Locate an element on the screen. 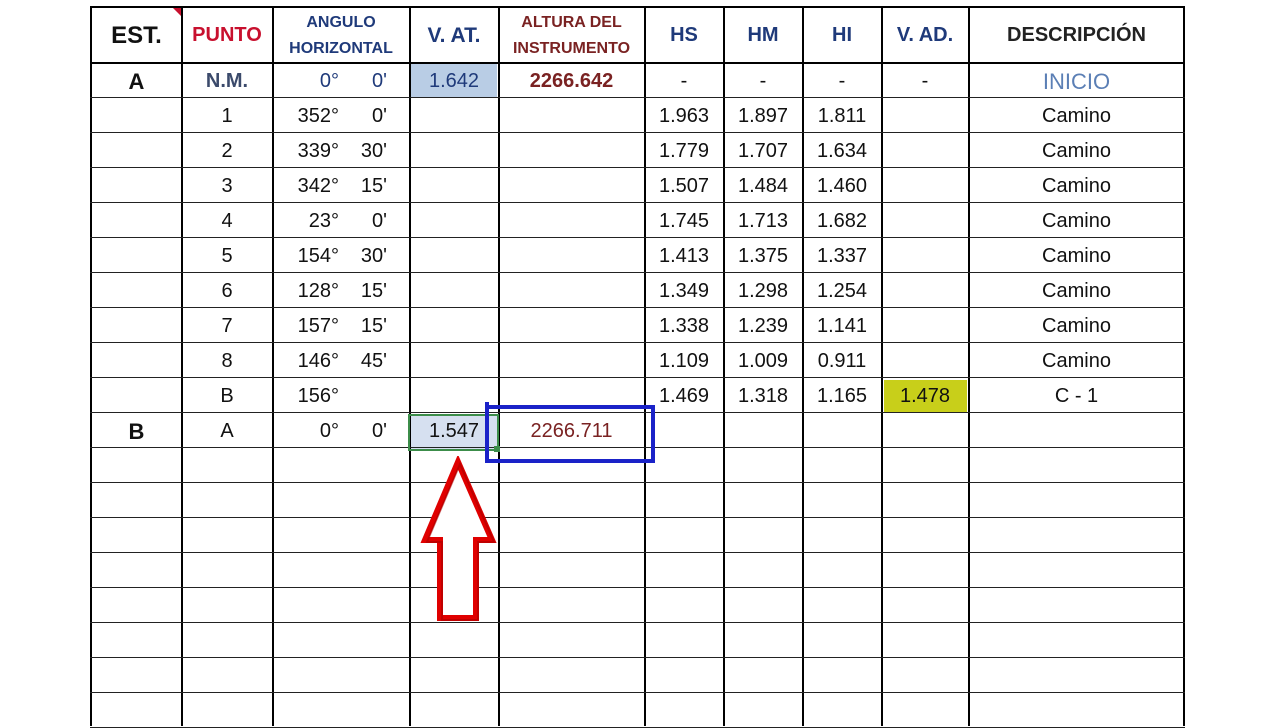 The image size is (1280, 728). cell-punto: 8 is located at coordinates (227, 361).